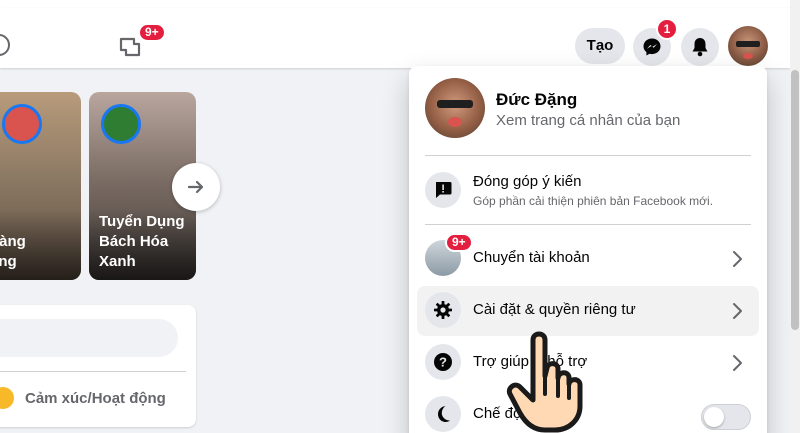 This screenshot has height=433, width=800. Describe the element at coordinates (544, 382) in the screenshot. I see `pointing-hand-cursor-icon` at that location.